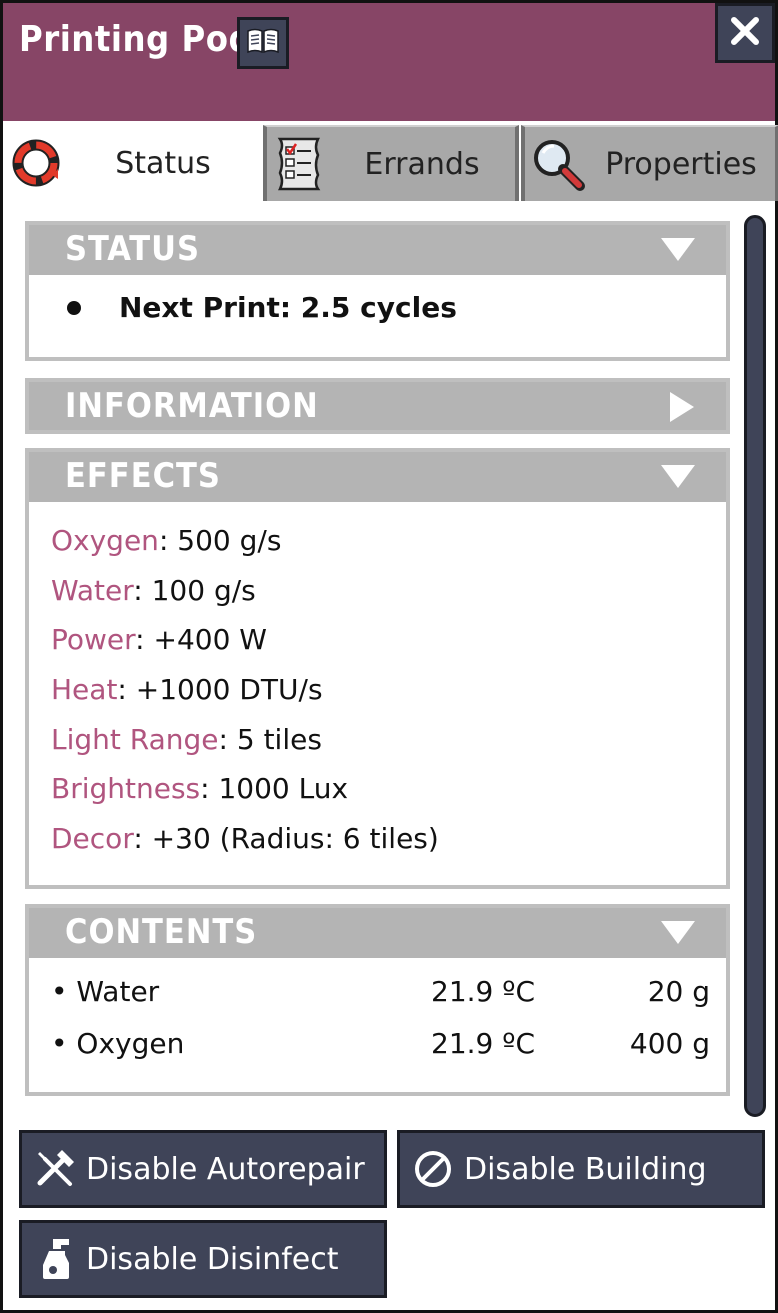 The width and height of the screenshot is (778, 1313). I want to click on effect-key: Brightness, so click(126, 789).